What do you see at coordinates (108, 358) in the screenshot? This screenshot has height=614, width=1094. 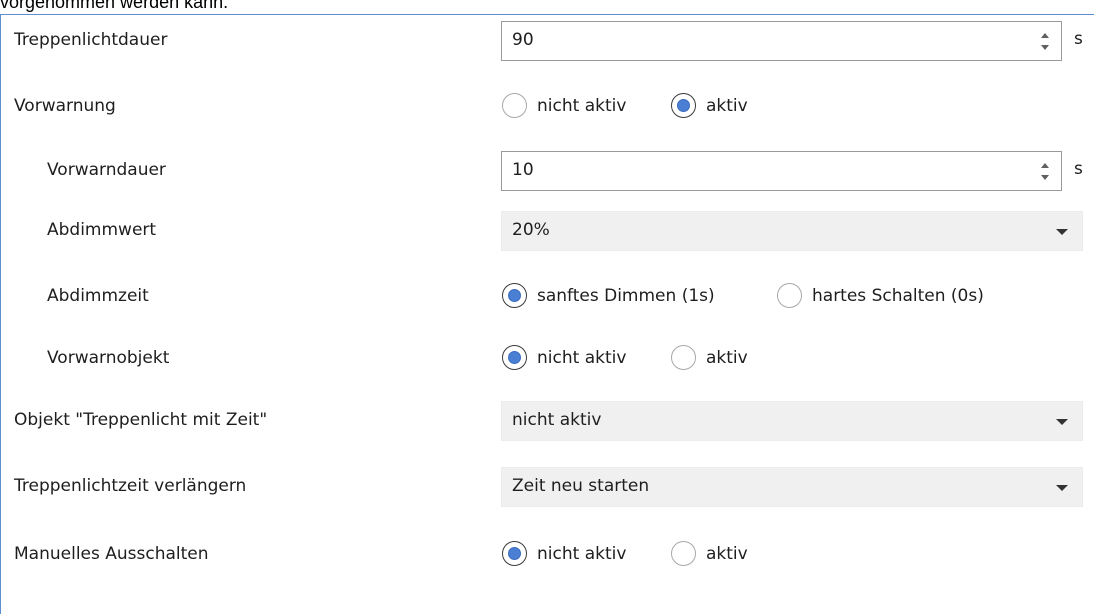 I see `label-vorwarnobjekt: Vorwarnobjekt` at bounding box center [108, 358].